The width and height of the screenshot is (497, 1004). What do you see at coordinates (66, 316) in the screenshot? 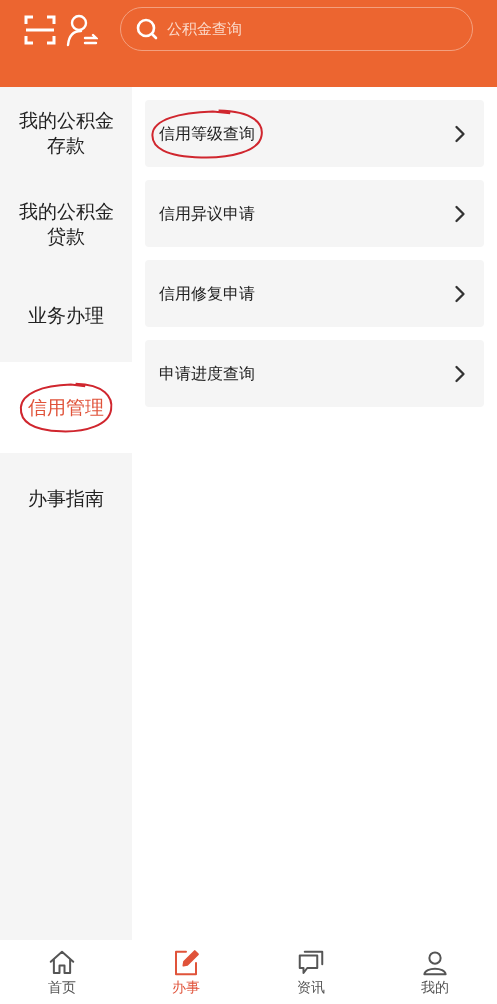
I see `sidebar-item: 业务办理` at bounding box center [66, 316].